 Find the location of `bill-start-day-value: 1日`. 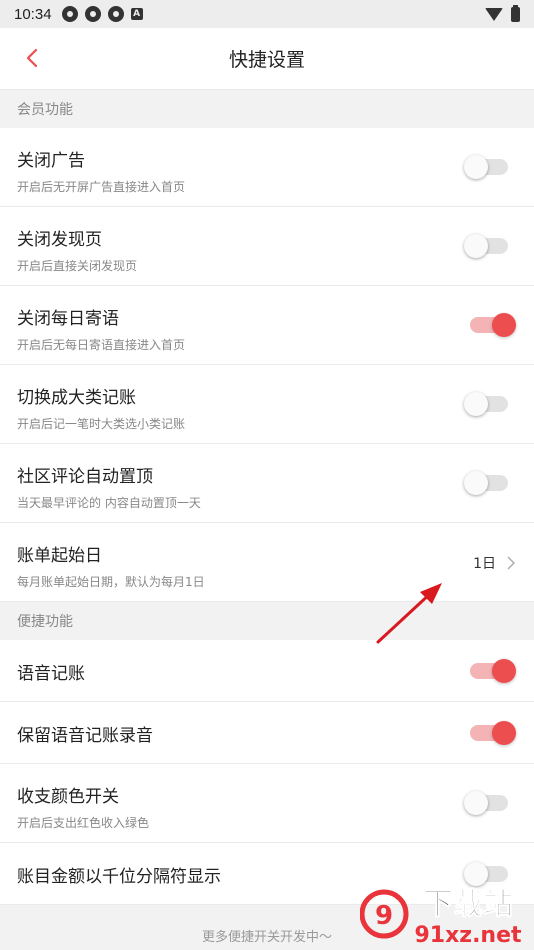

bill-start-day-value: 1日 is located at coordinates (484, 564).